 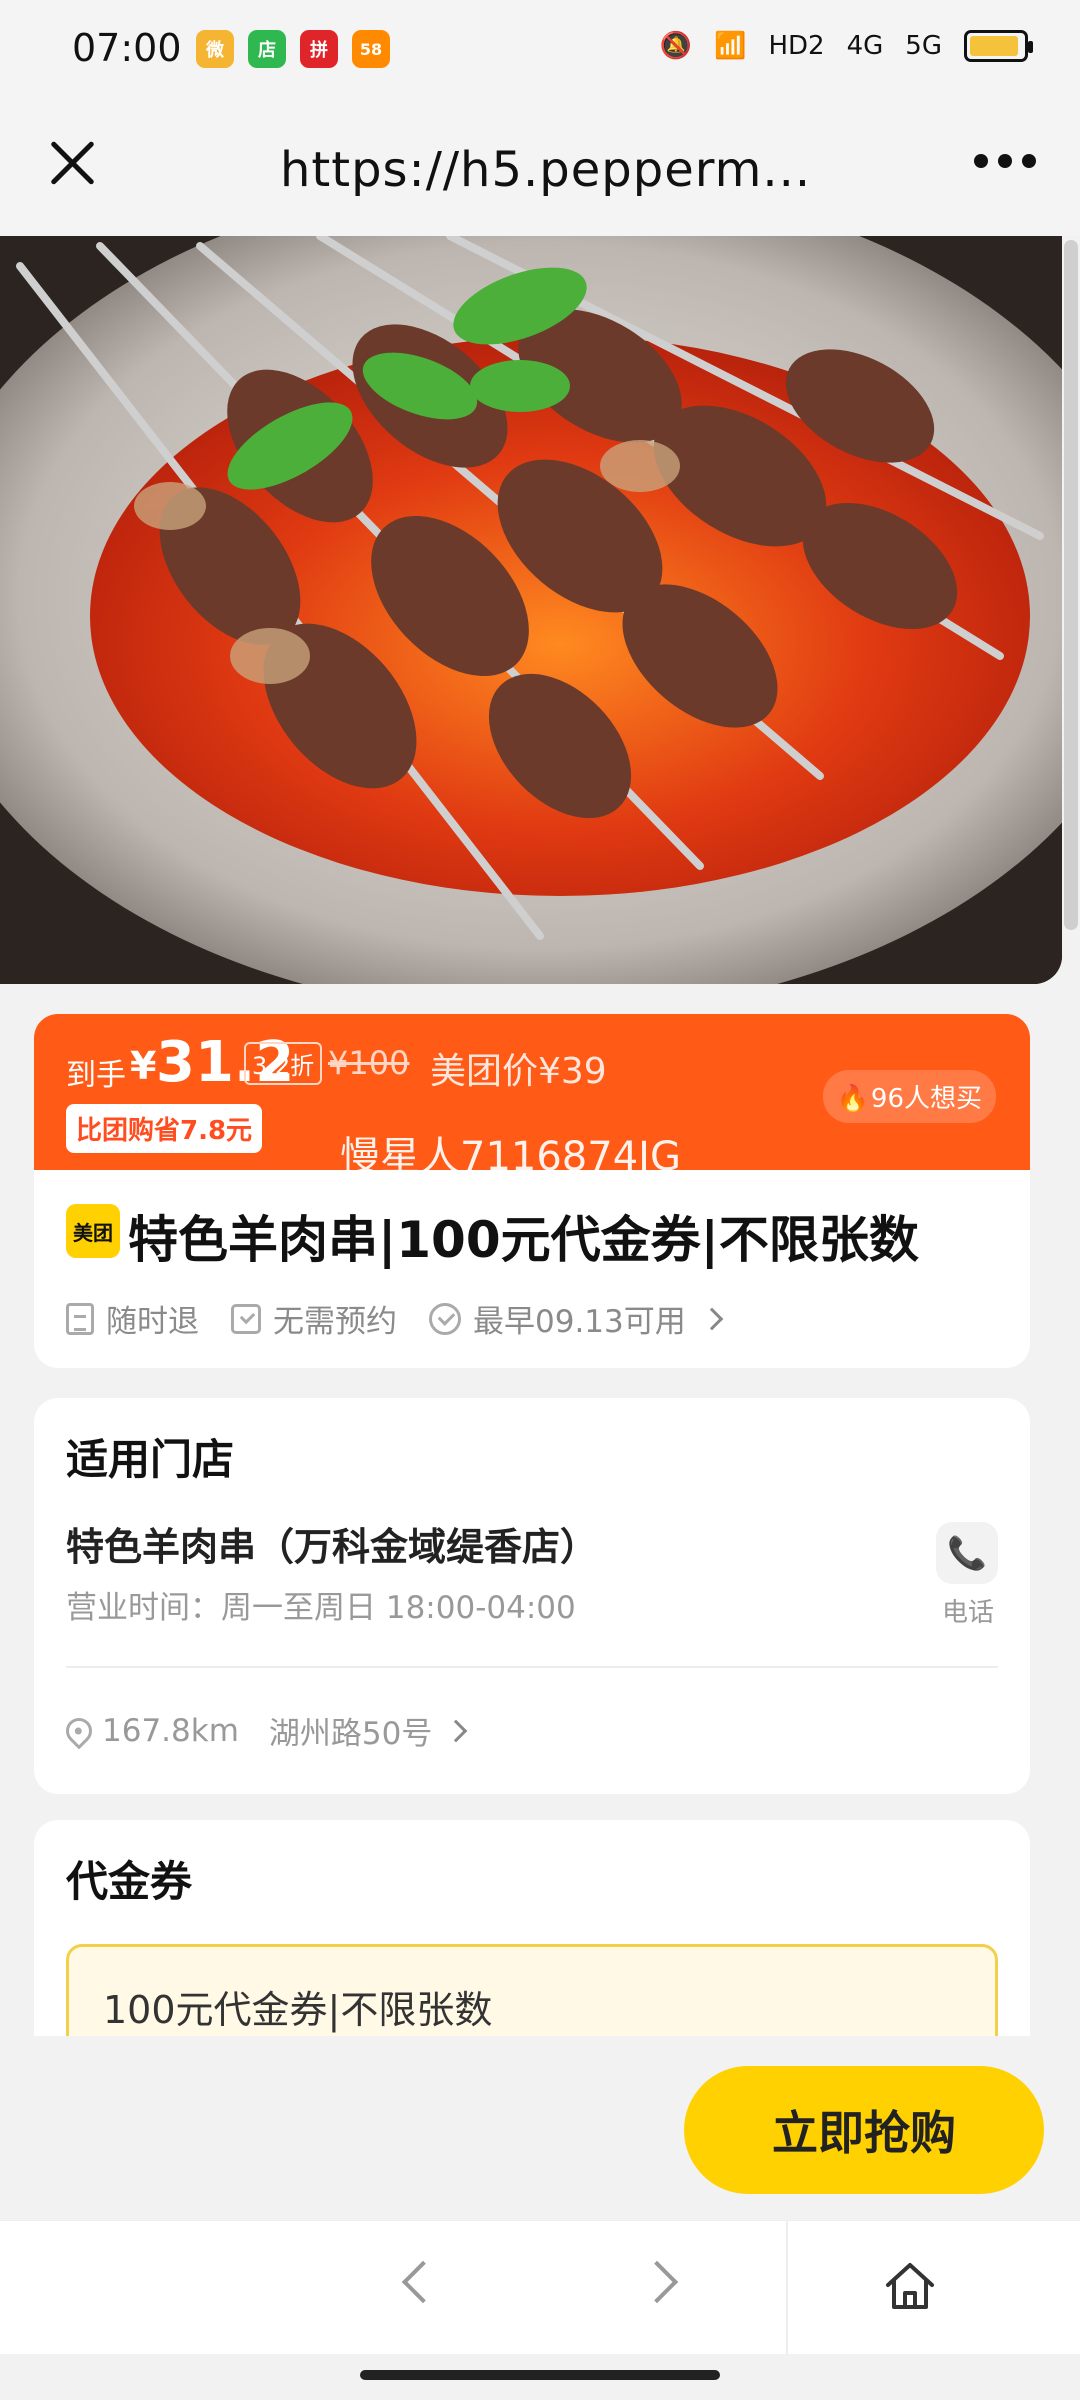 I want to click on status-time: 07:00, so click(x=127, y=48).